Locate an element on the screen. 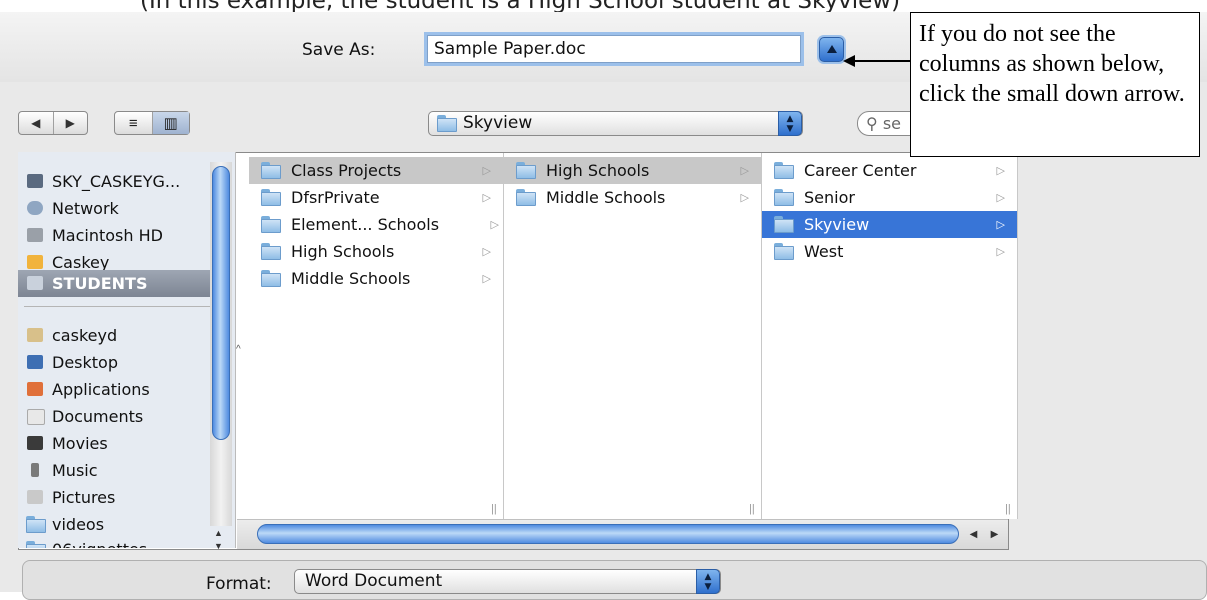 This screenshot has height=600, width=1207. computer-icon is located at coordinates (35, 181).